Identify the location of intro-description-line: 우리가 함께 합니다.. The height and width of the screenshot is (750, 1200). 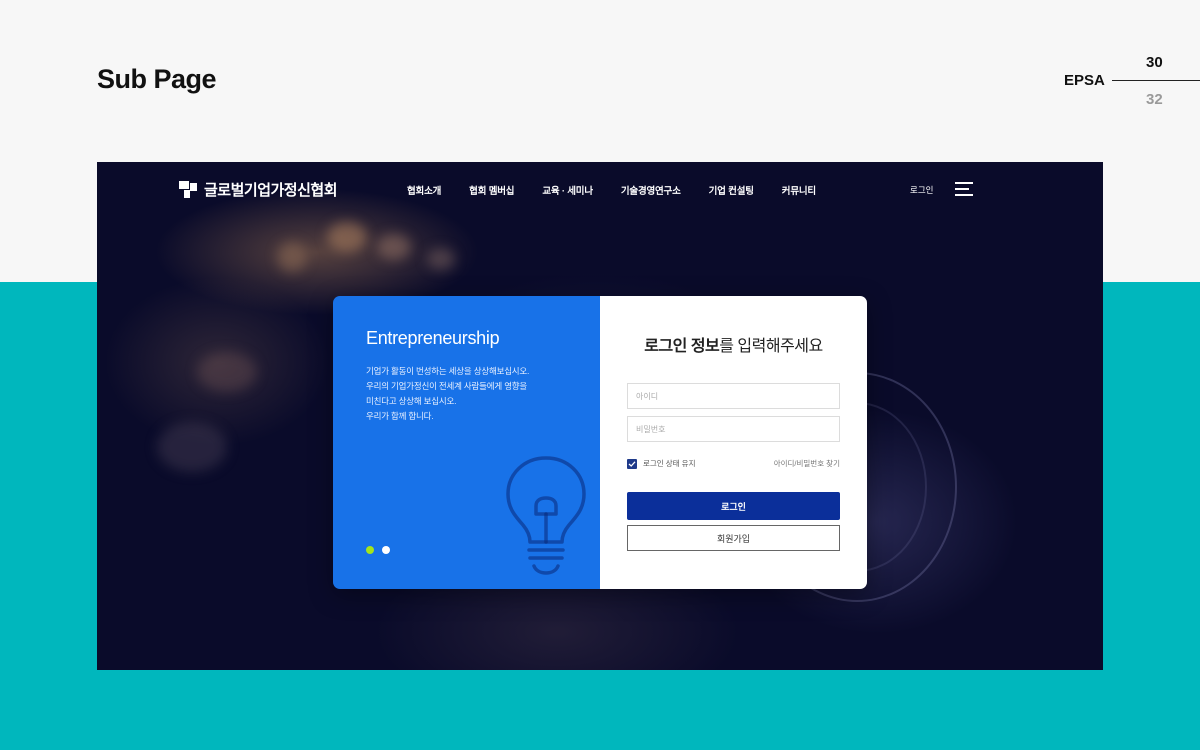
(400, 416).